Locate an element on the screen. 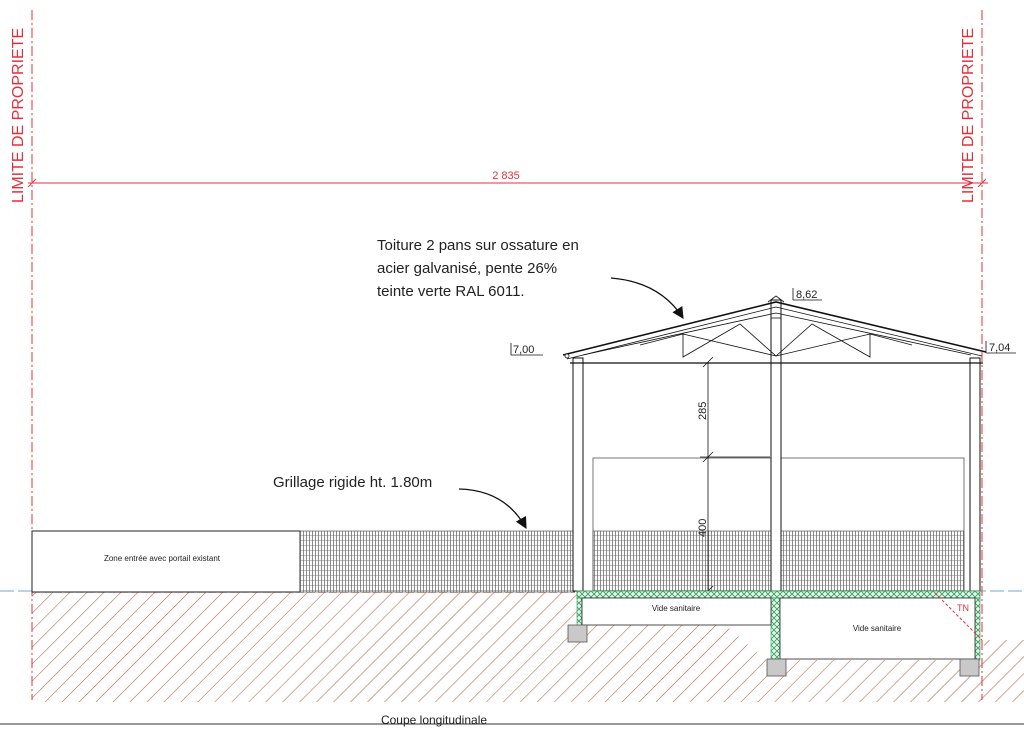 This screenshot has width=1024, height=743. footing-center is located at coordinates (776, 667).